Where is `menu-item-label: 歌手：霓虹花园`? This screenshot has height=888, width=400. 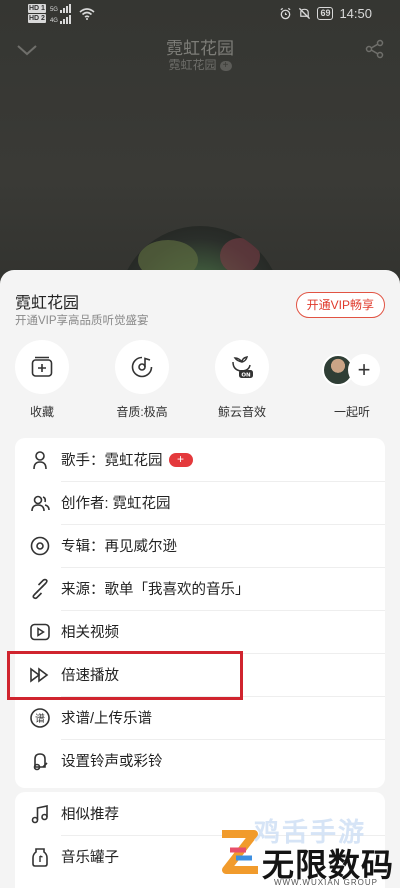 menu-item-label: 歌手：霓虹花园 is located at coordinates (112, 461).